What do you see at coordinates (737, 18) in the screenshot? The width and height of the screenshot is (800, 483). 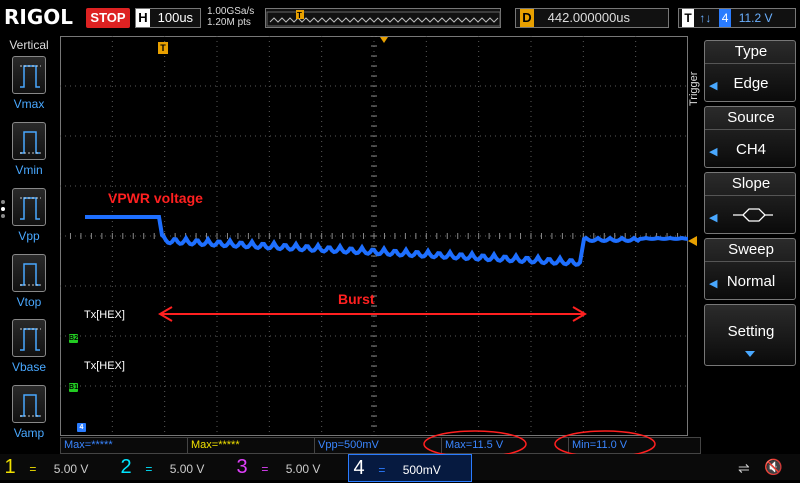 I see `trigger-status-box: T ↑↓ 4 11.2 V` at bounding box center [737, 18].